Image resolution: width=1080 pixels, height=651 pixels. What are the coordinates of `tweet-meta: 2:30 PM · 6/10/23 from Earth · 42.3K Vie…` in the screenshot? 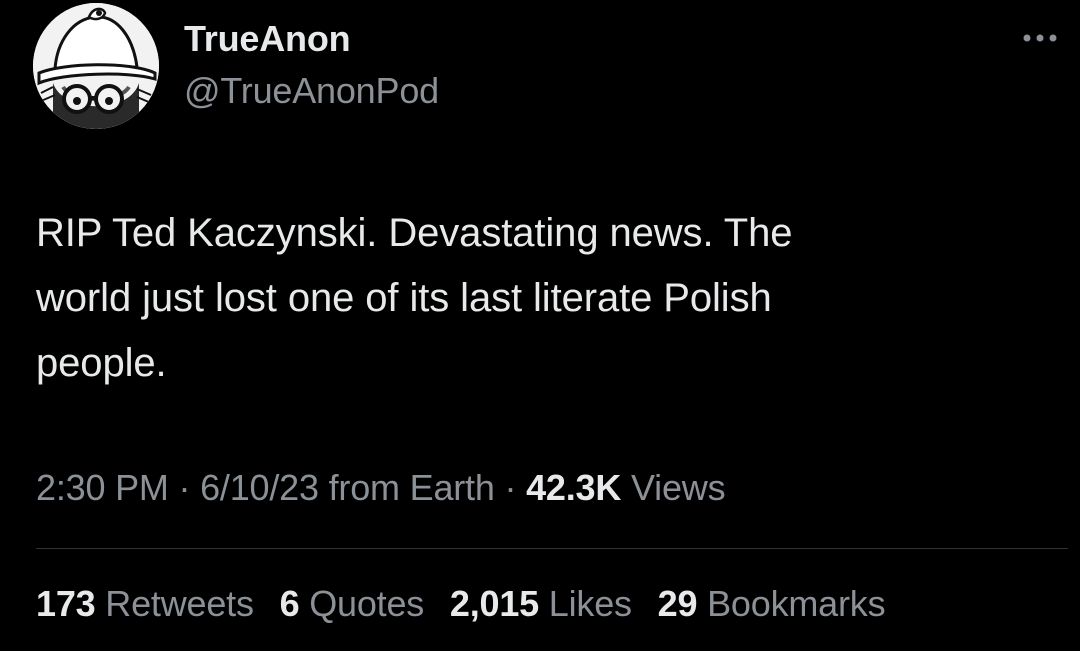 It's located at (381, 488).